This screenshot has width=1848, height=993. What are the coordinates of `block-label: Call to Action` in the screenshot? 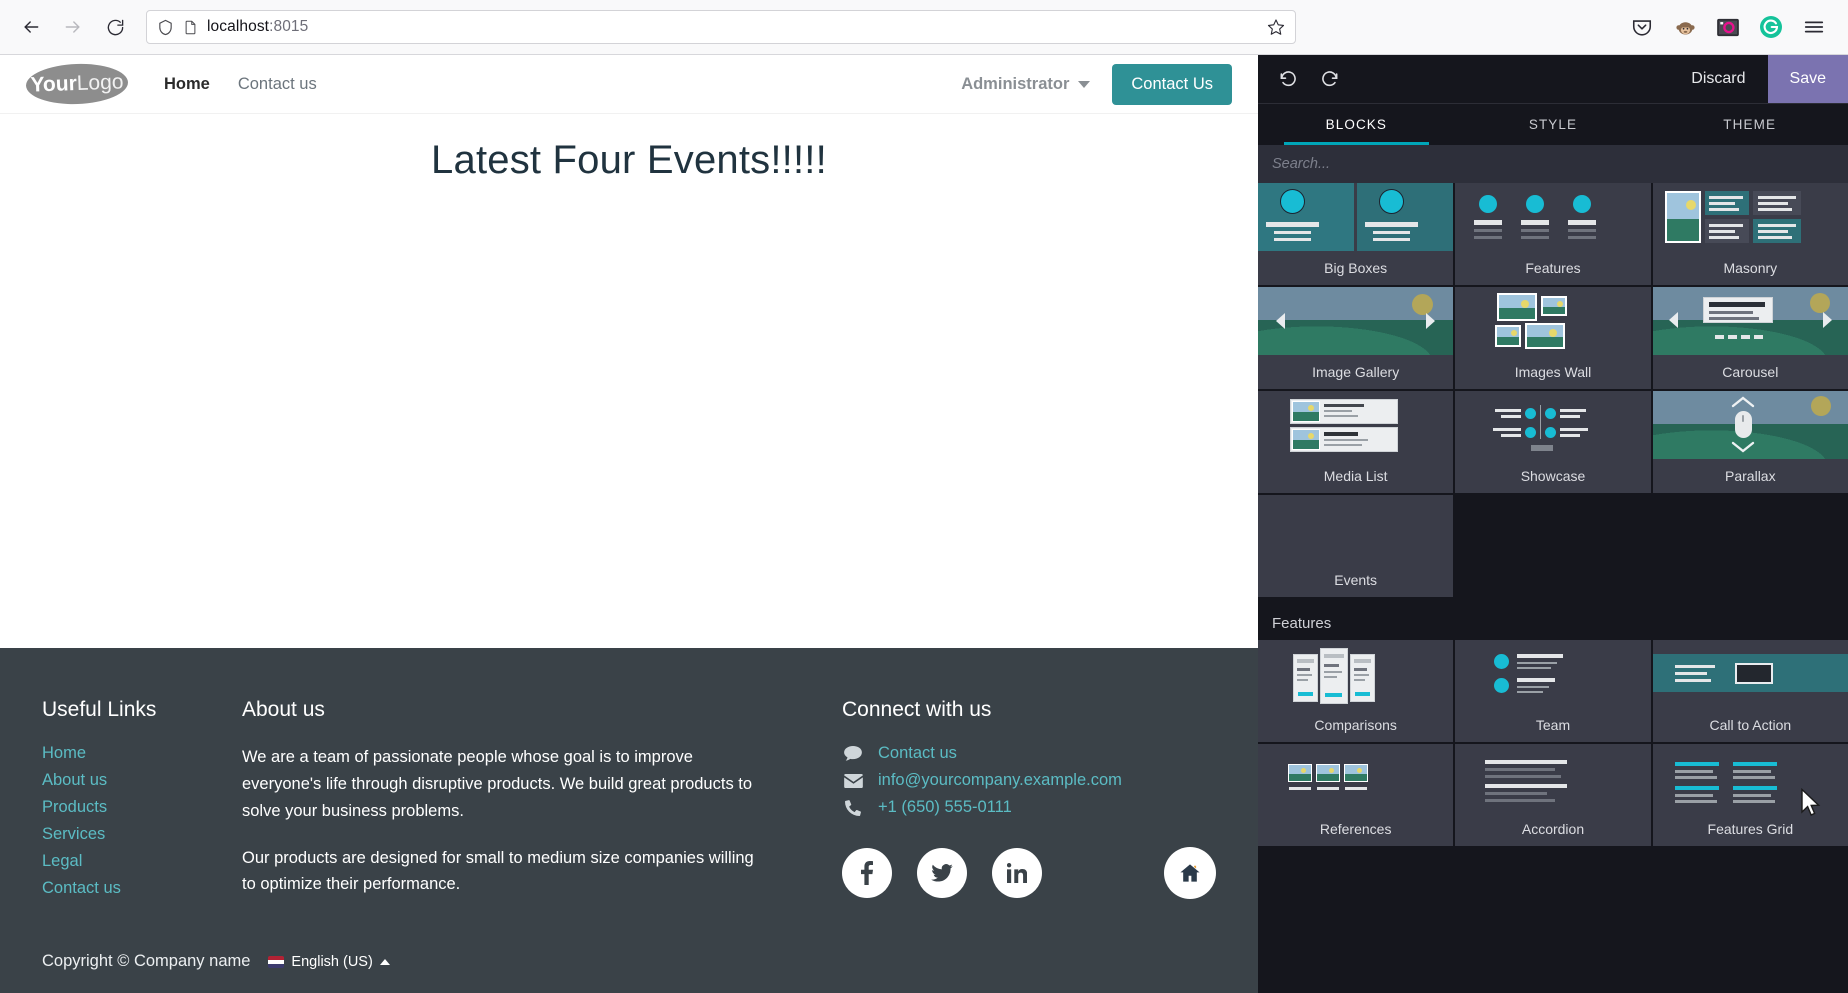 It's located at (1750, 725).